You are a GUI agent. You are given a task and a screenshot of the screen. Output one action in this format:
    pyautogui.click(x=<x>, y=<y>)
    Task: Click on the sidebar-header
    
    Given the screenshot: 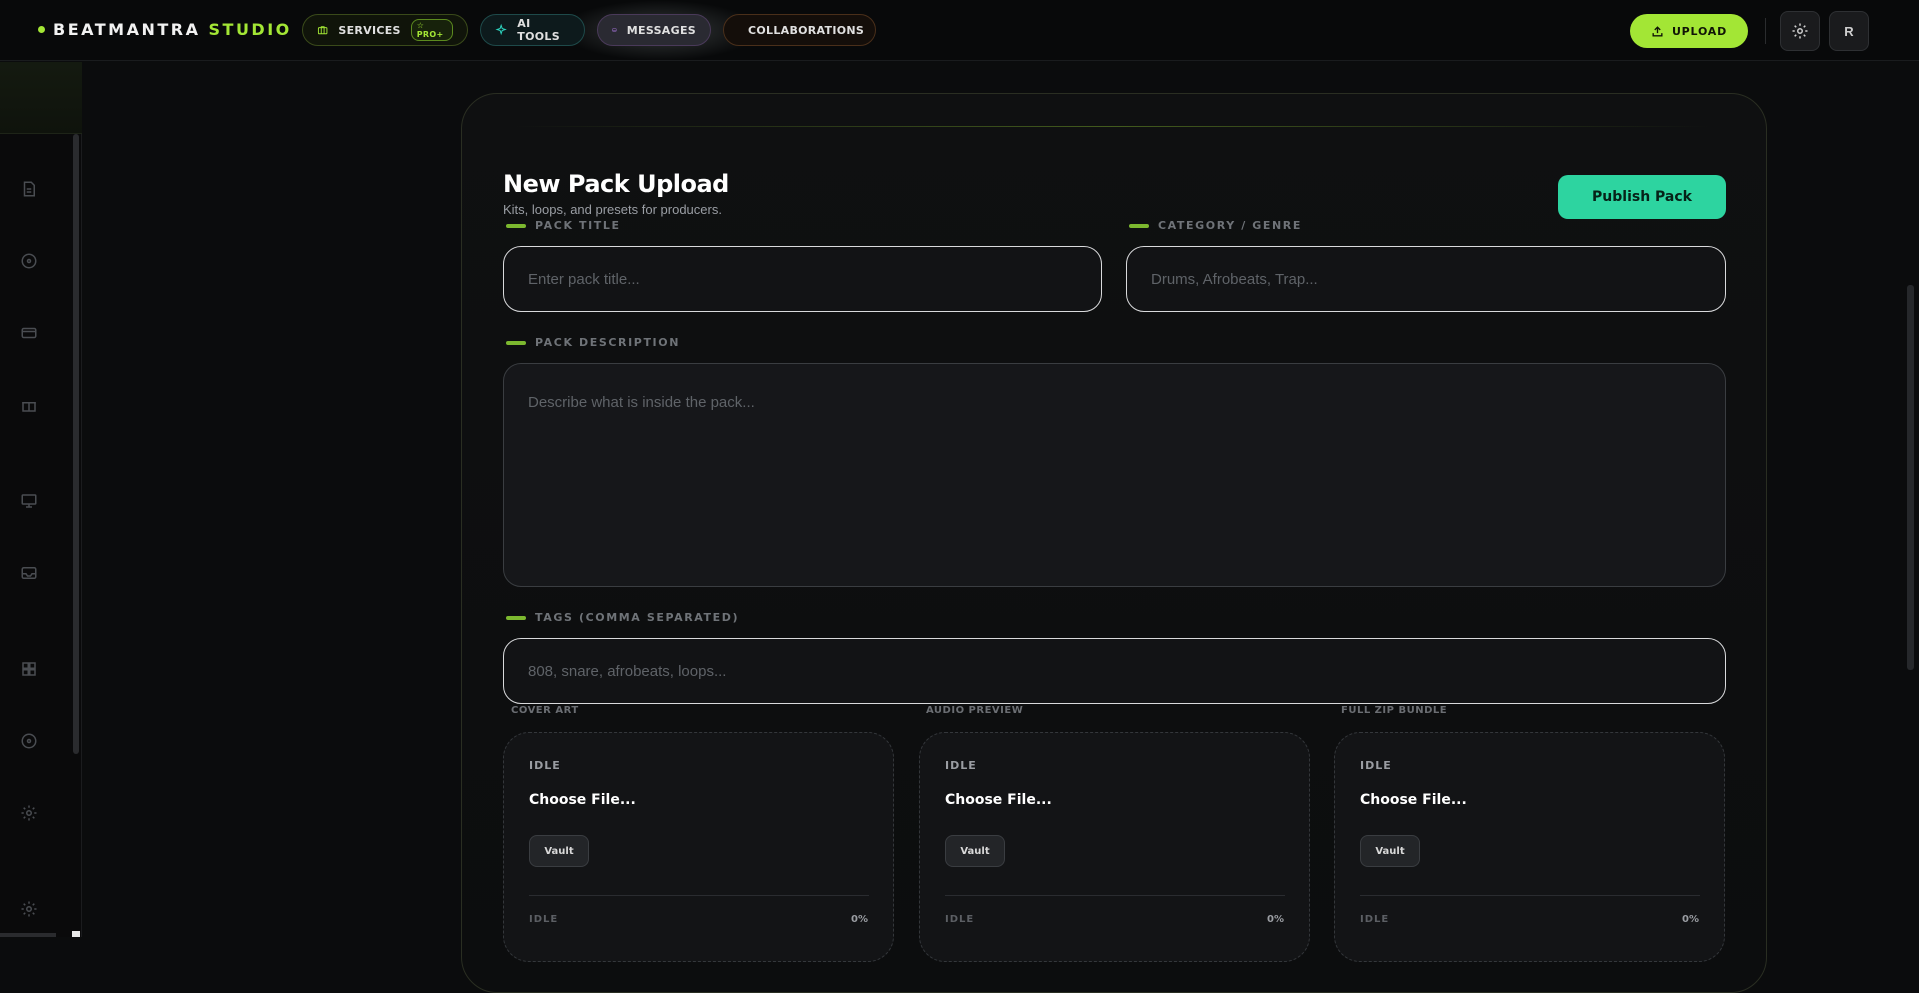 What is the action you would take?
    pyautogui.click(x=41, y=98)
    